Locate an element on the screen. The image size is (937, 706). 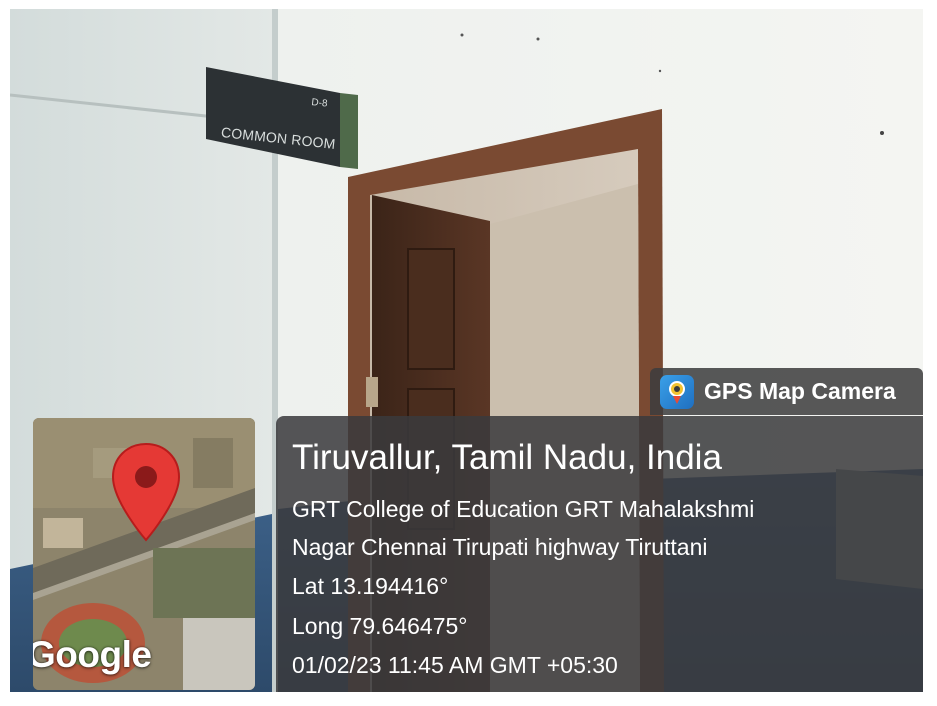
door-latch is located at coordinates (372, 392).